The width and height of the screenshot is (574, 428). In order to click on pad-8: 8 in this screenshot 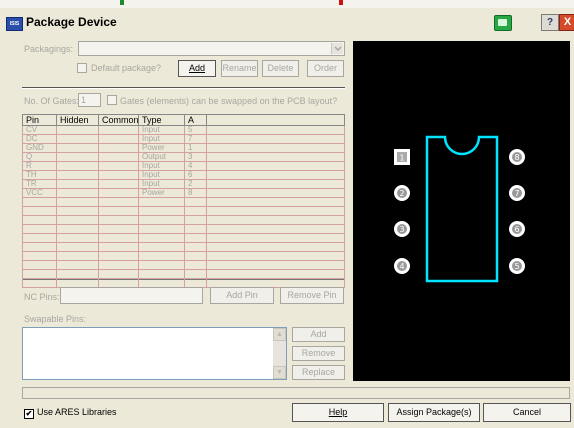, I will do `click(517, 157)`.